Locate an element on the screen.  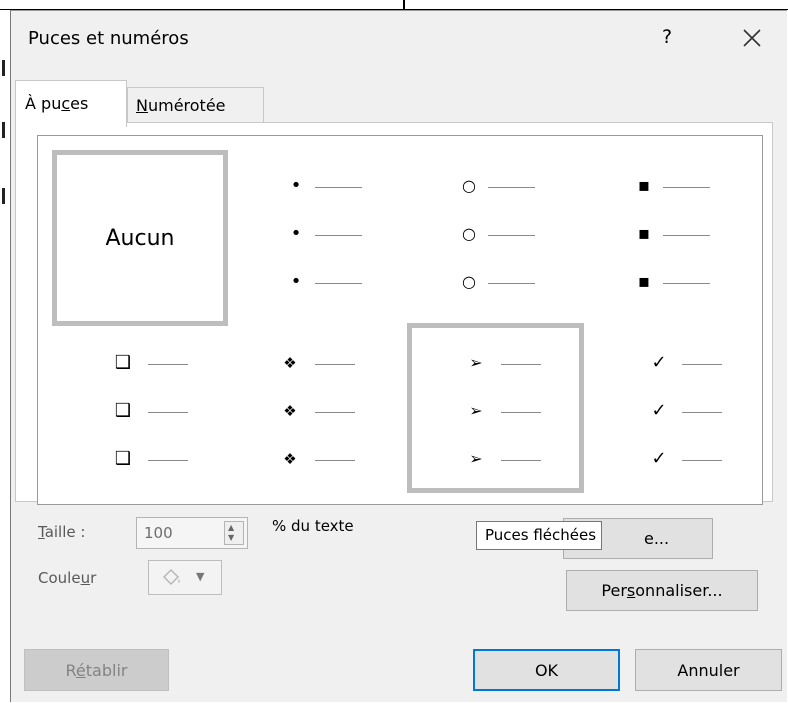
close-icon is located at coordinates (752, 38).